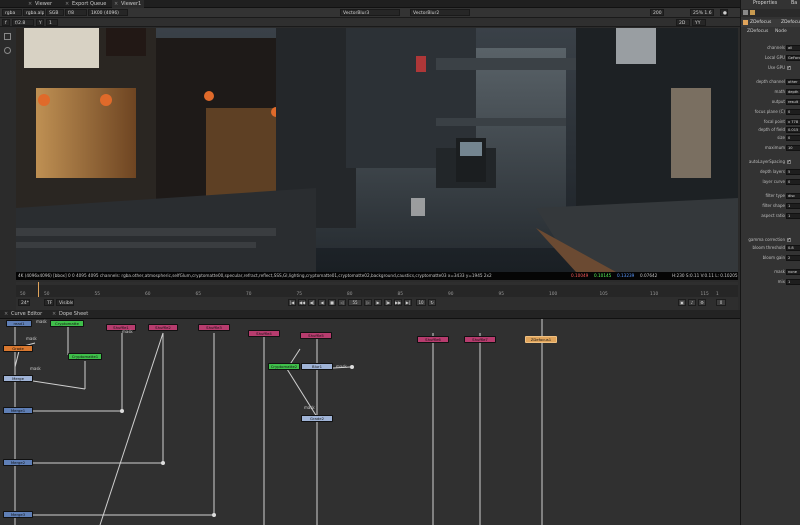 The width and height of the screenshot is (800, 525). Describe the element at coordinates (76, 12) in the screenshot. I see `gain-field: f/8` at that location.